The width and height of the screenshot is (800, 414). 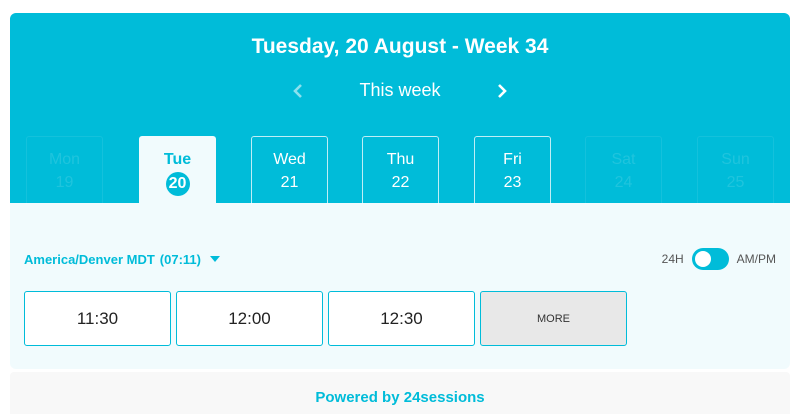 I want to click on time-format-toggle, so click(x=710, y=259).